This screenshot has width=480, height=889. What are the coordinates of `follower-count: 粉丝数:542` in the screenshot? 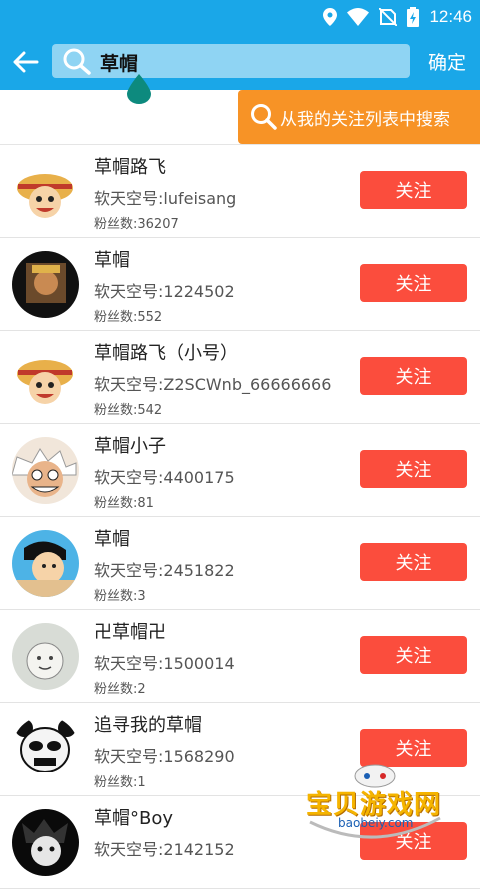 It's located at (128, 410).